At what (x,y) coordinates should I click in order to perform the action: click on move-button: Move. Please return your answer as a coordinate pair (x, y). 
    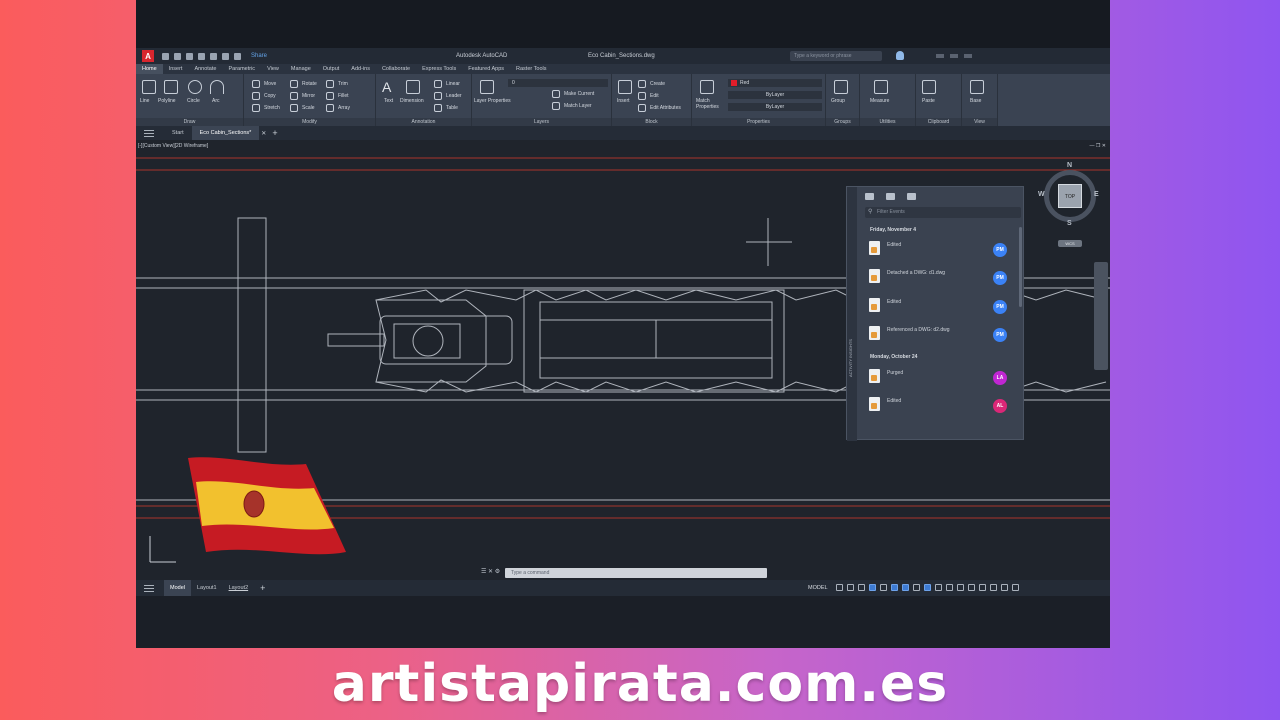
    Looking at the image, I should click on (270, 84).